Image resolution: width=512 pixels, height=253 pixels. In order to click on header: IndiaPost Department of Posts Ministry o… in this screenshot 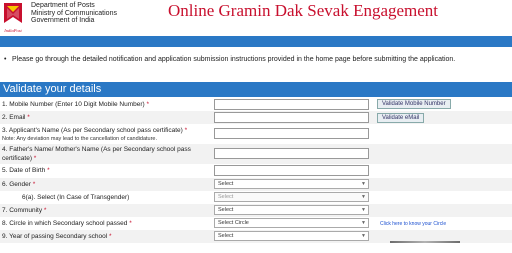, I will do `click(256, 18)`.